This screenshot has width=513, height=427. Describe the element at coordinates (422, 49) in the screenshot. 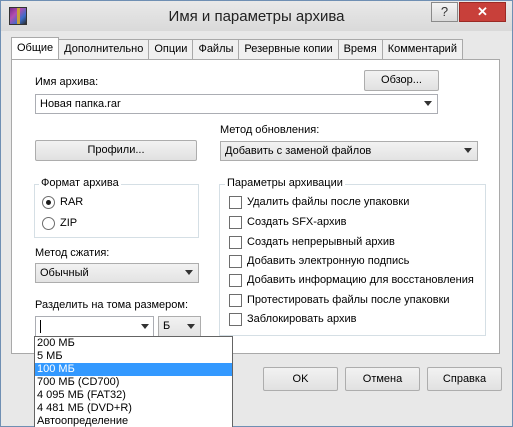

I see `tab-comment: Комментарий` at that location.